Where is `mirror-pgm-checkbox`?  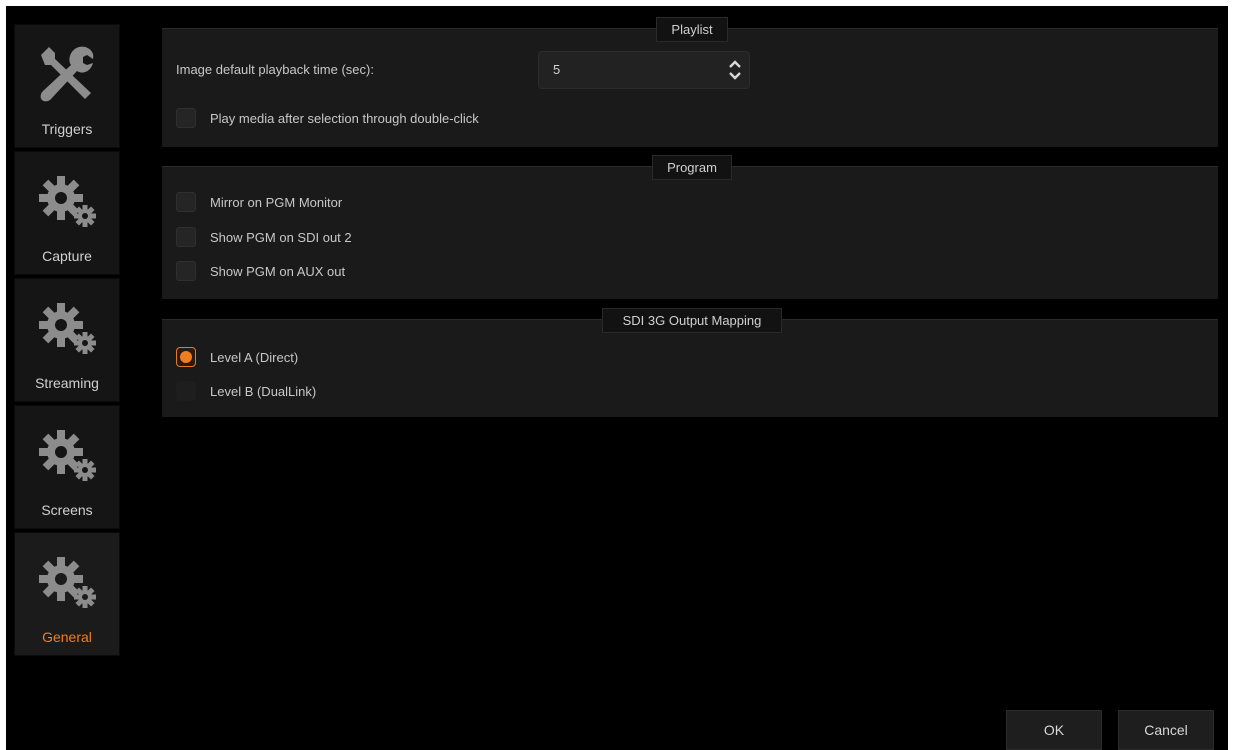
mirror-pgm-checkbox is located at coordinates (186, 202).